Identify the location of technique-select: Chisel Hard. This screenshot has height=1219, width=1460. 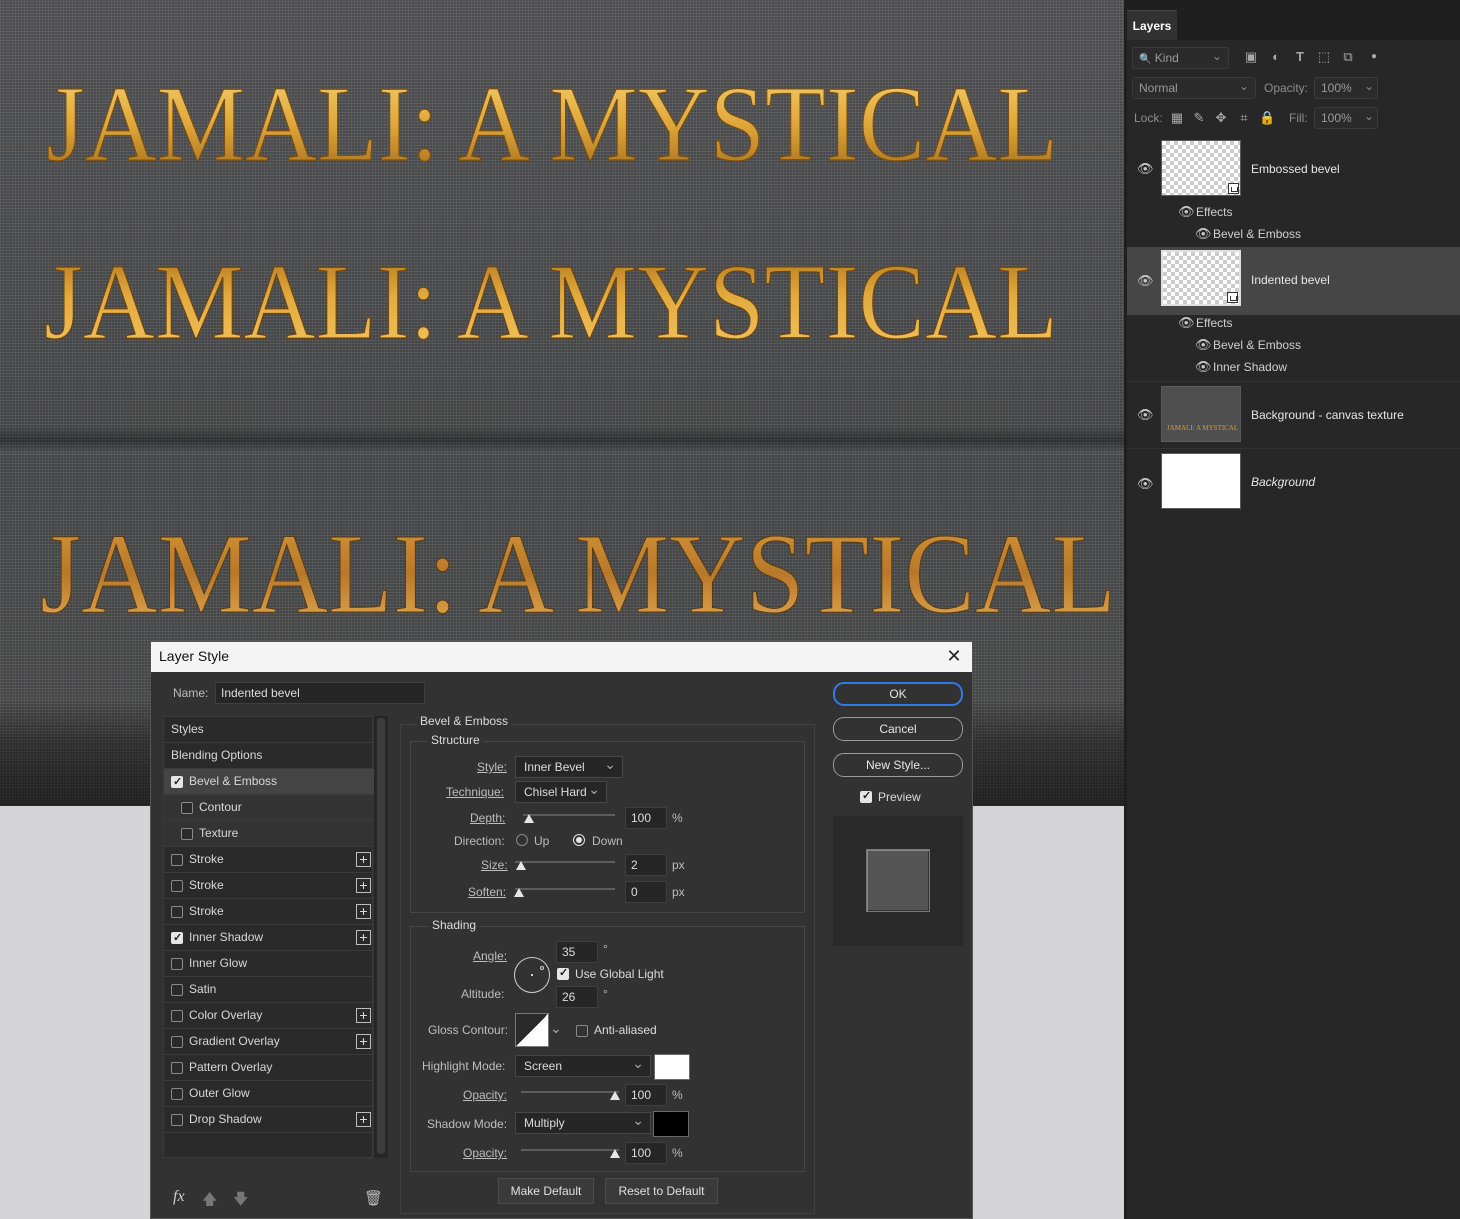
(561, 791).